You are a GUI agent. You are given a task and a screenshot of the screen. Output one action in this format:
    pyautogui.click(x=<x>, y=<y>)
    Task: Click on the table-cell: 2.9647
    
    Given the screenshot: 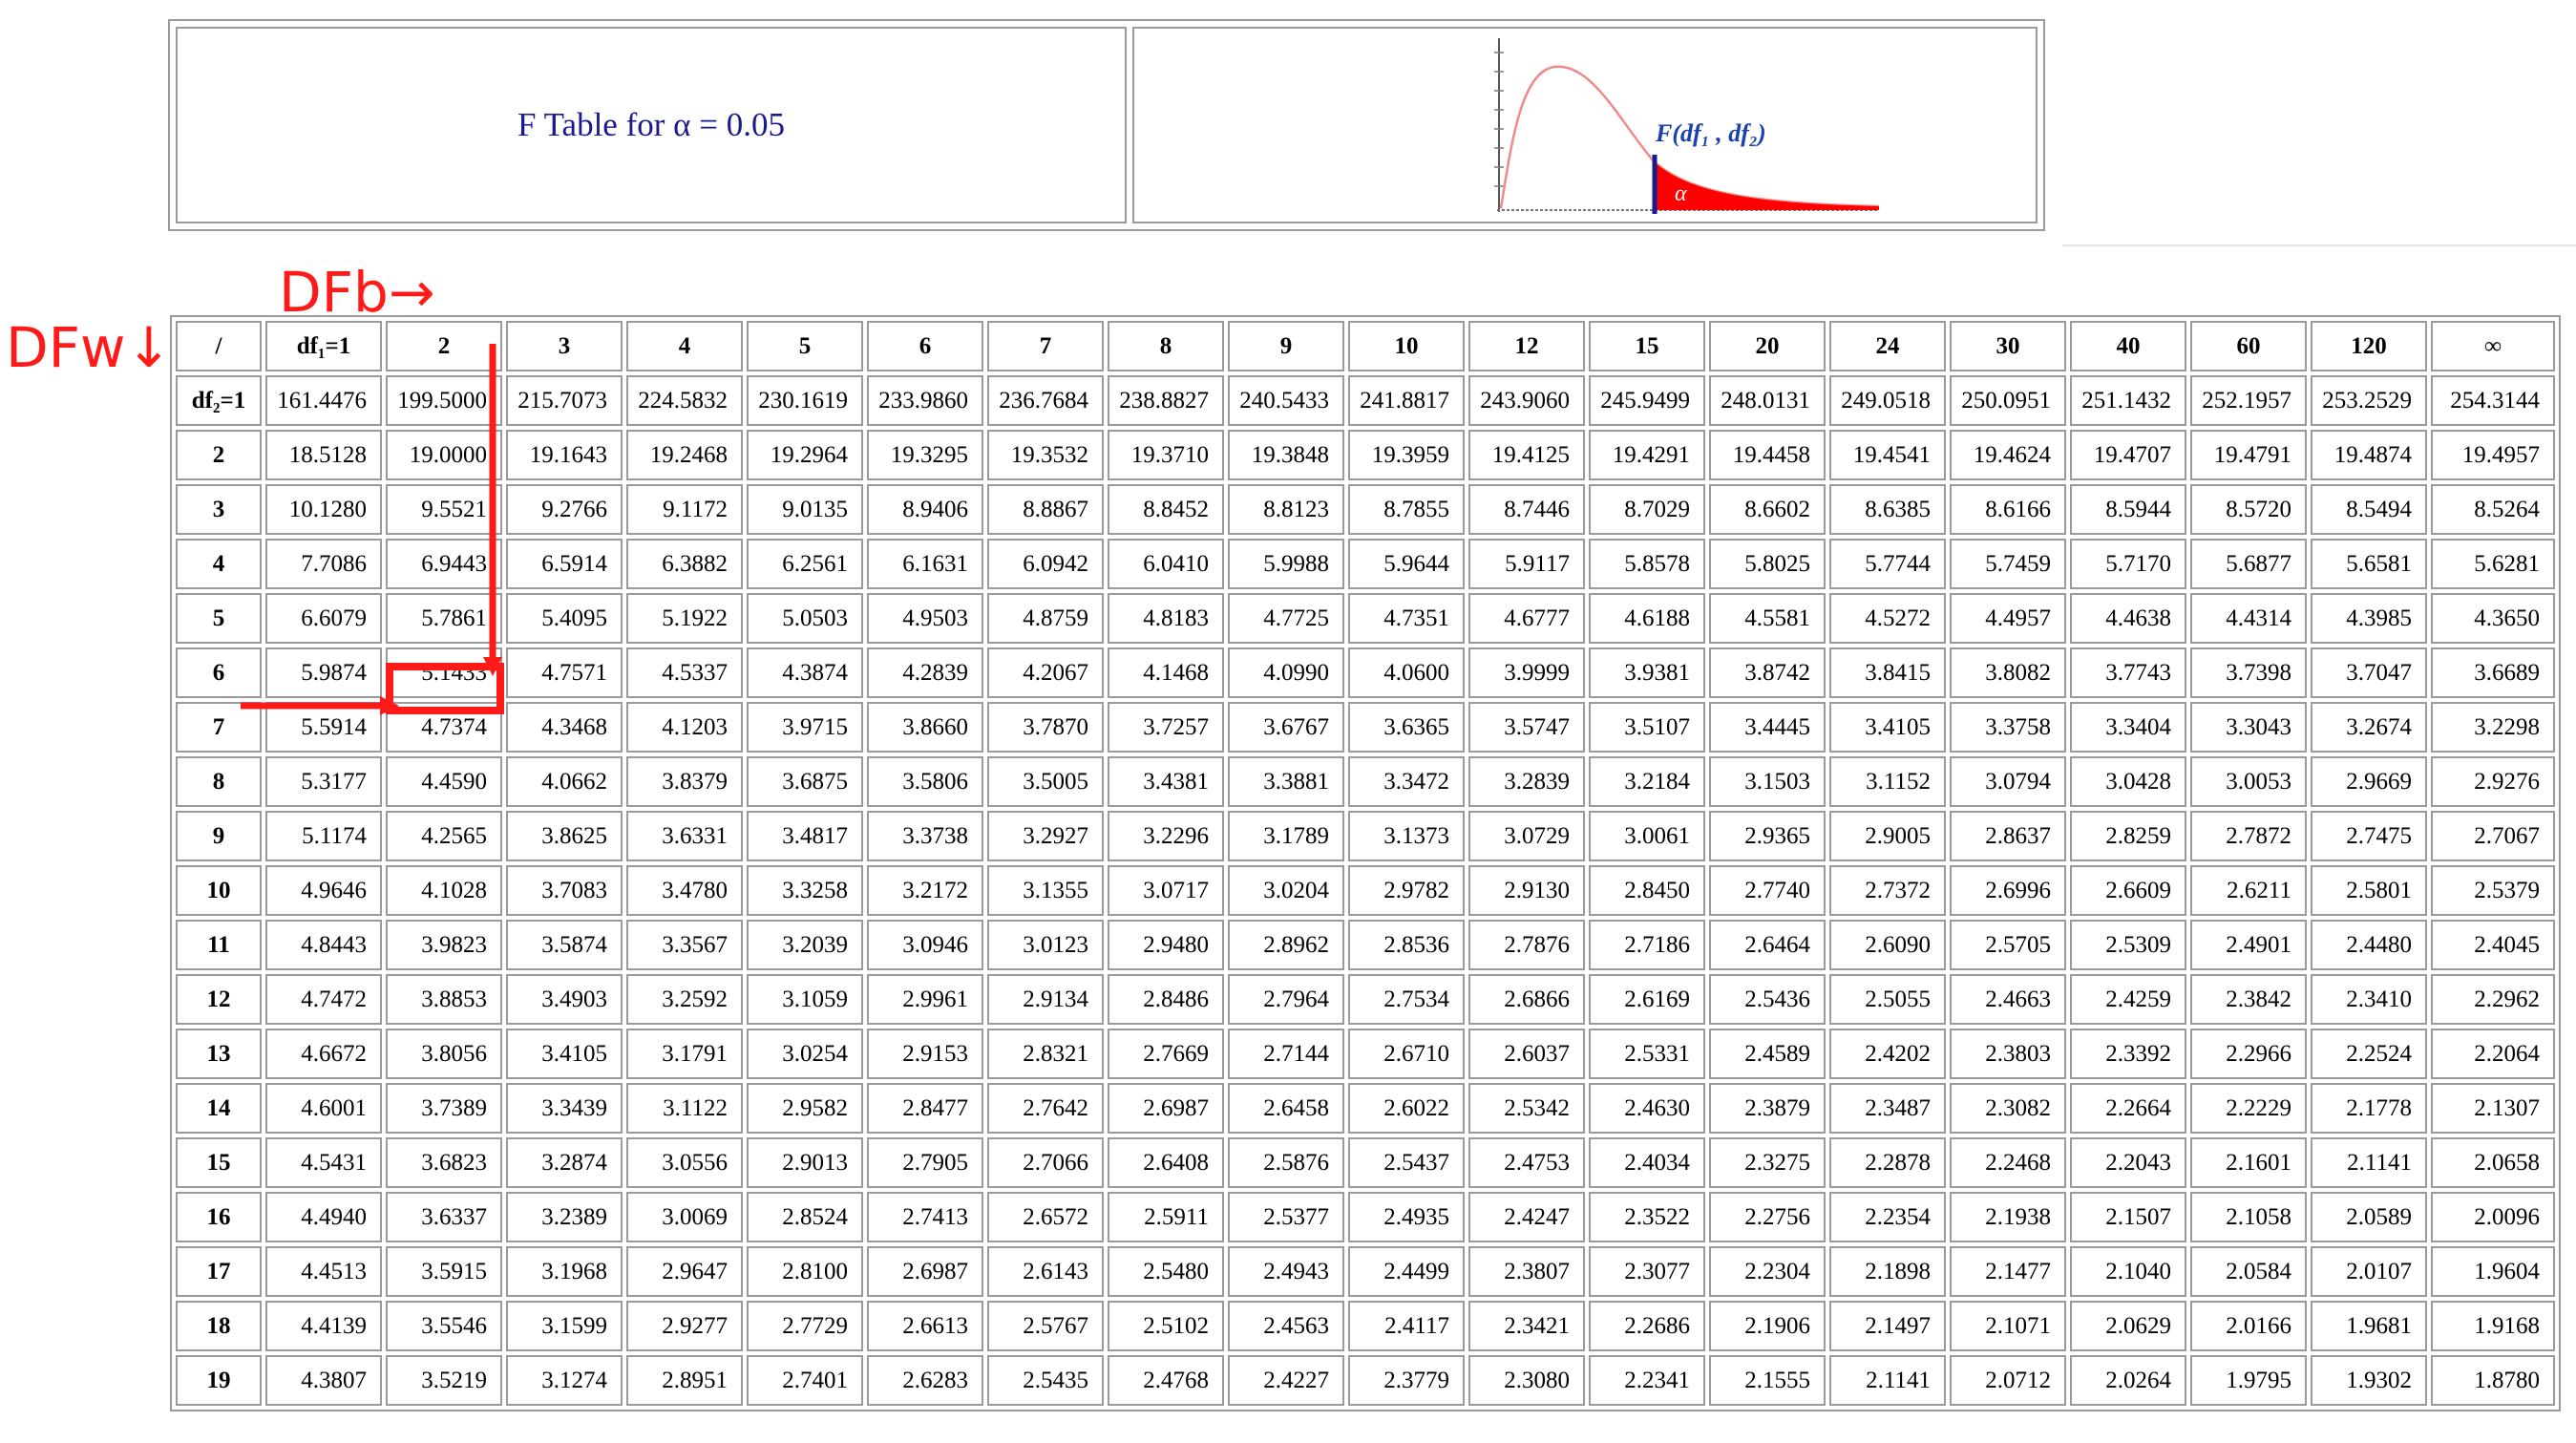 What is the action you would take?
    pyautogui.click(x=684, y=1271)
    